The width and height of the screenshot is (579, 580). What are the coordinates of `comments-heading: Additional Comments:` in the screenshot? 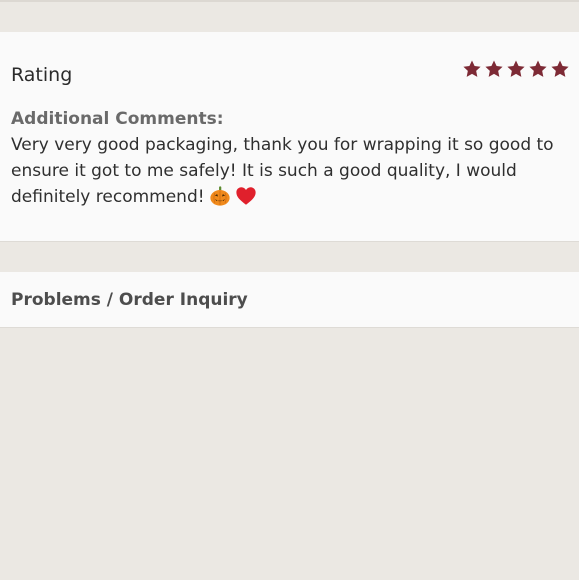 It's located at (117, 119).